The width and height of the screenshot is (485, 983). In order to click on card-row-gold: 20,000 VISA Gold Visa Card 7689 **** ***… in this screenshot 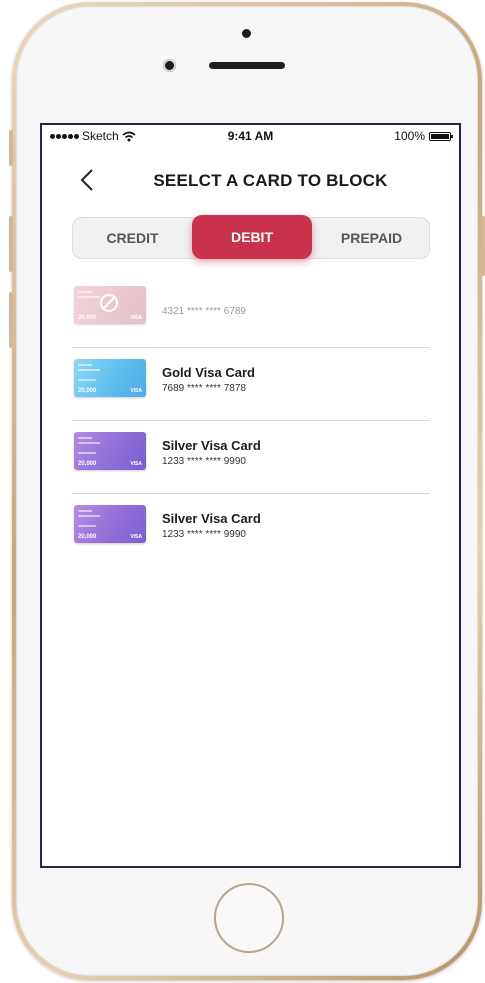, I will do `click(251, 384)`.